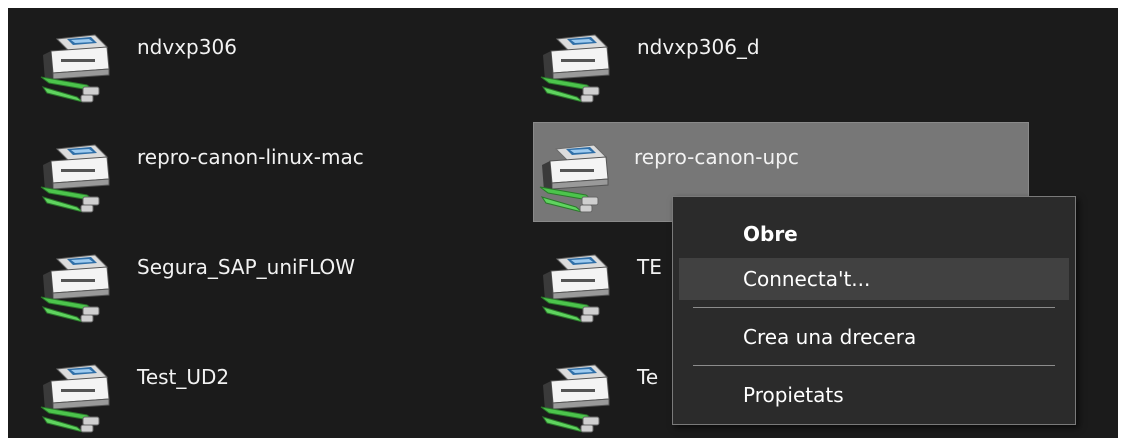  Describe the element at coordinates (716, 157) in the screenshot. I see `printer-label: repro-canon-upc` at that location.